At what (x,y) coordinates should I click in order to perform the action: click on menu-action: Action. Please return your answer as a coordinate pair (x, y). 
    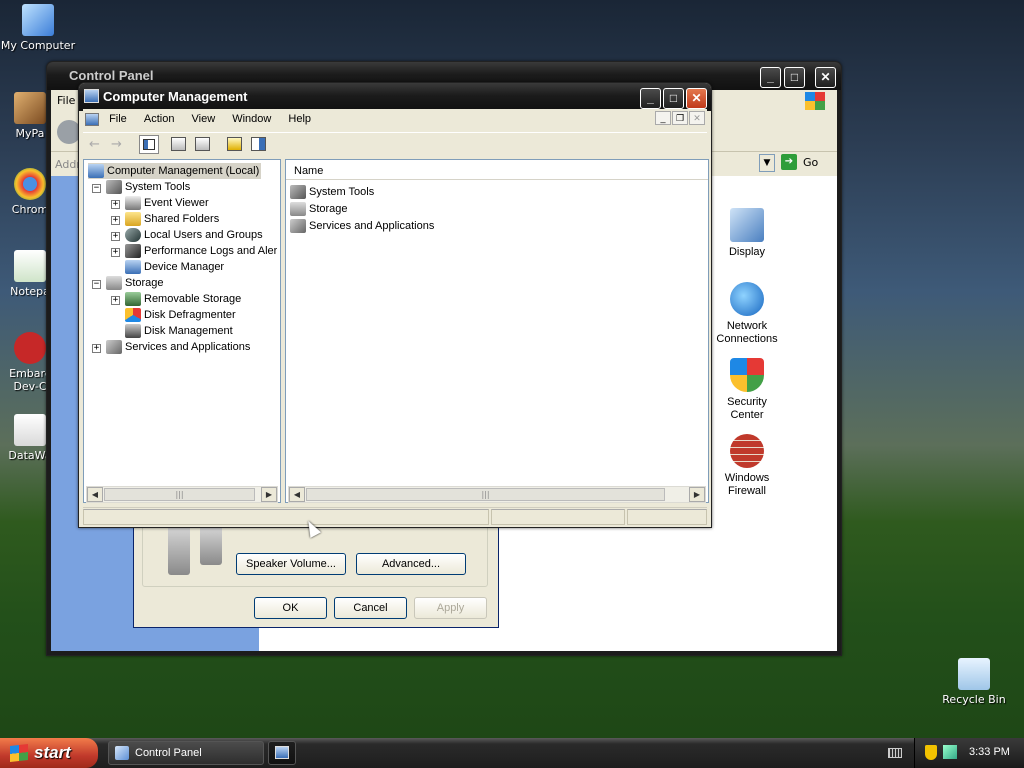
    Looking at the image, I should click on (159, 119).